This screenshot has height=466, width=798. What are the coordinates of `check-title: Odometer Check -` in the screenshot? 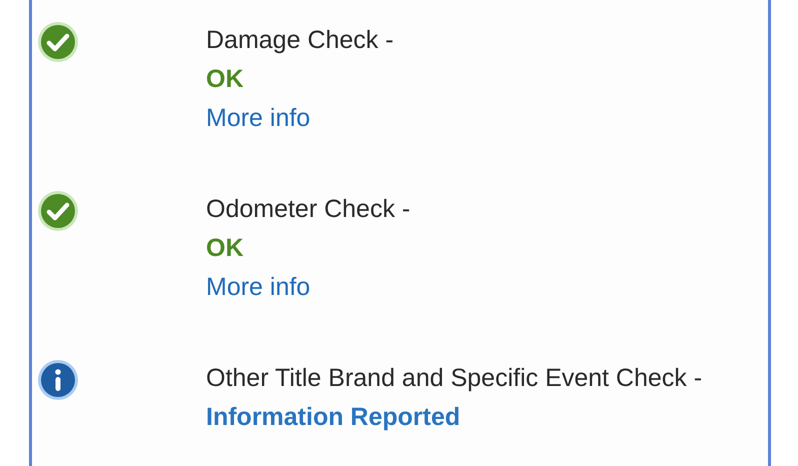 It's located at (308, 209).